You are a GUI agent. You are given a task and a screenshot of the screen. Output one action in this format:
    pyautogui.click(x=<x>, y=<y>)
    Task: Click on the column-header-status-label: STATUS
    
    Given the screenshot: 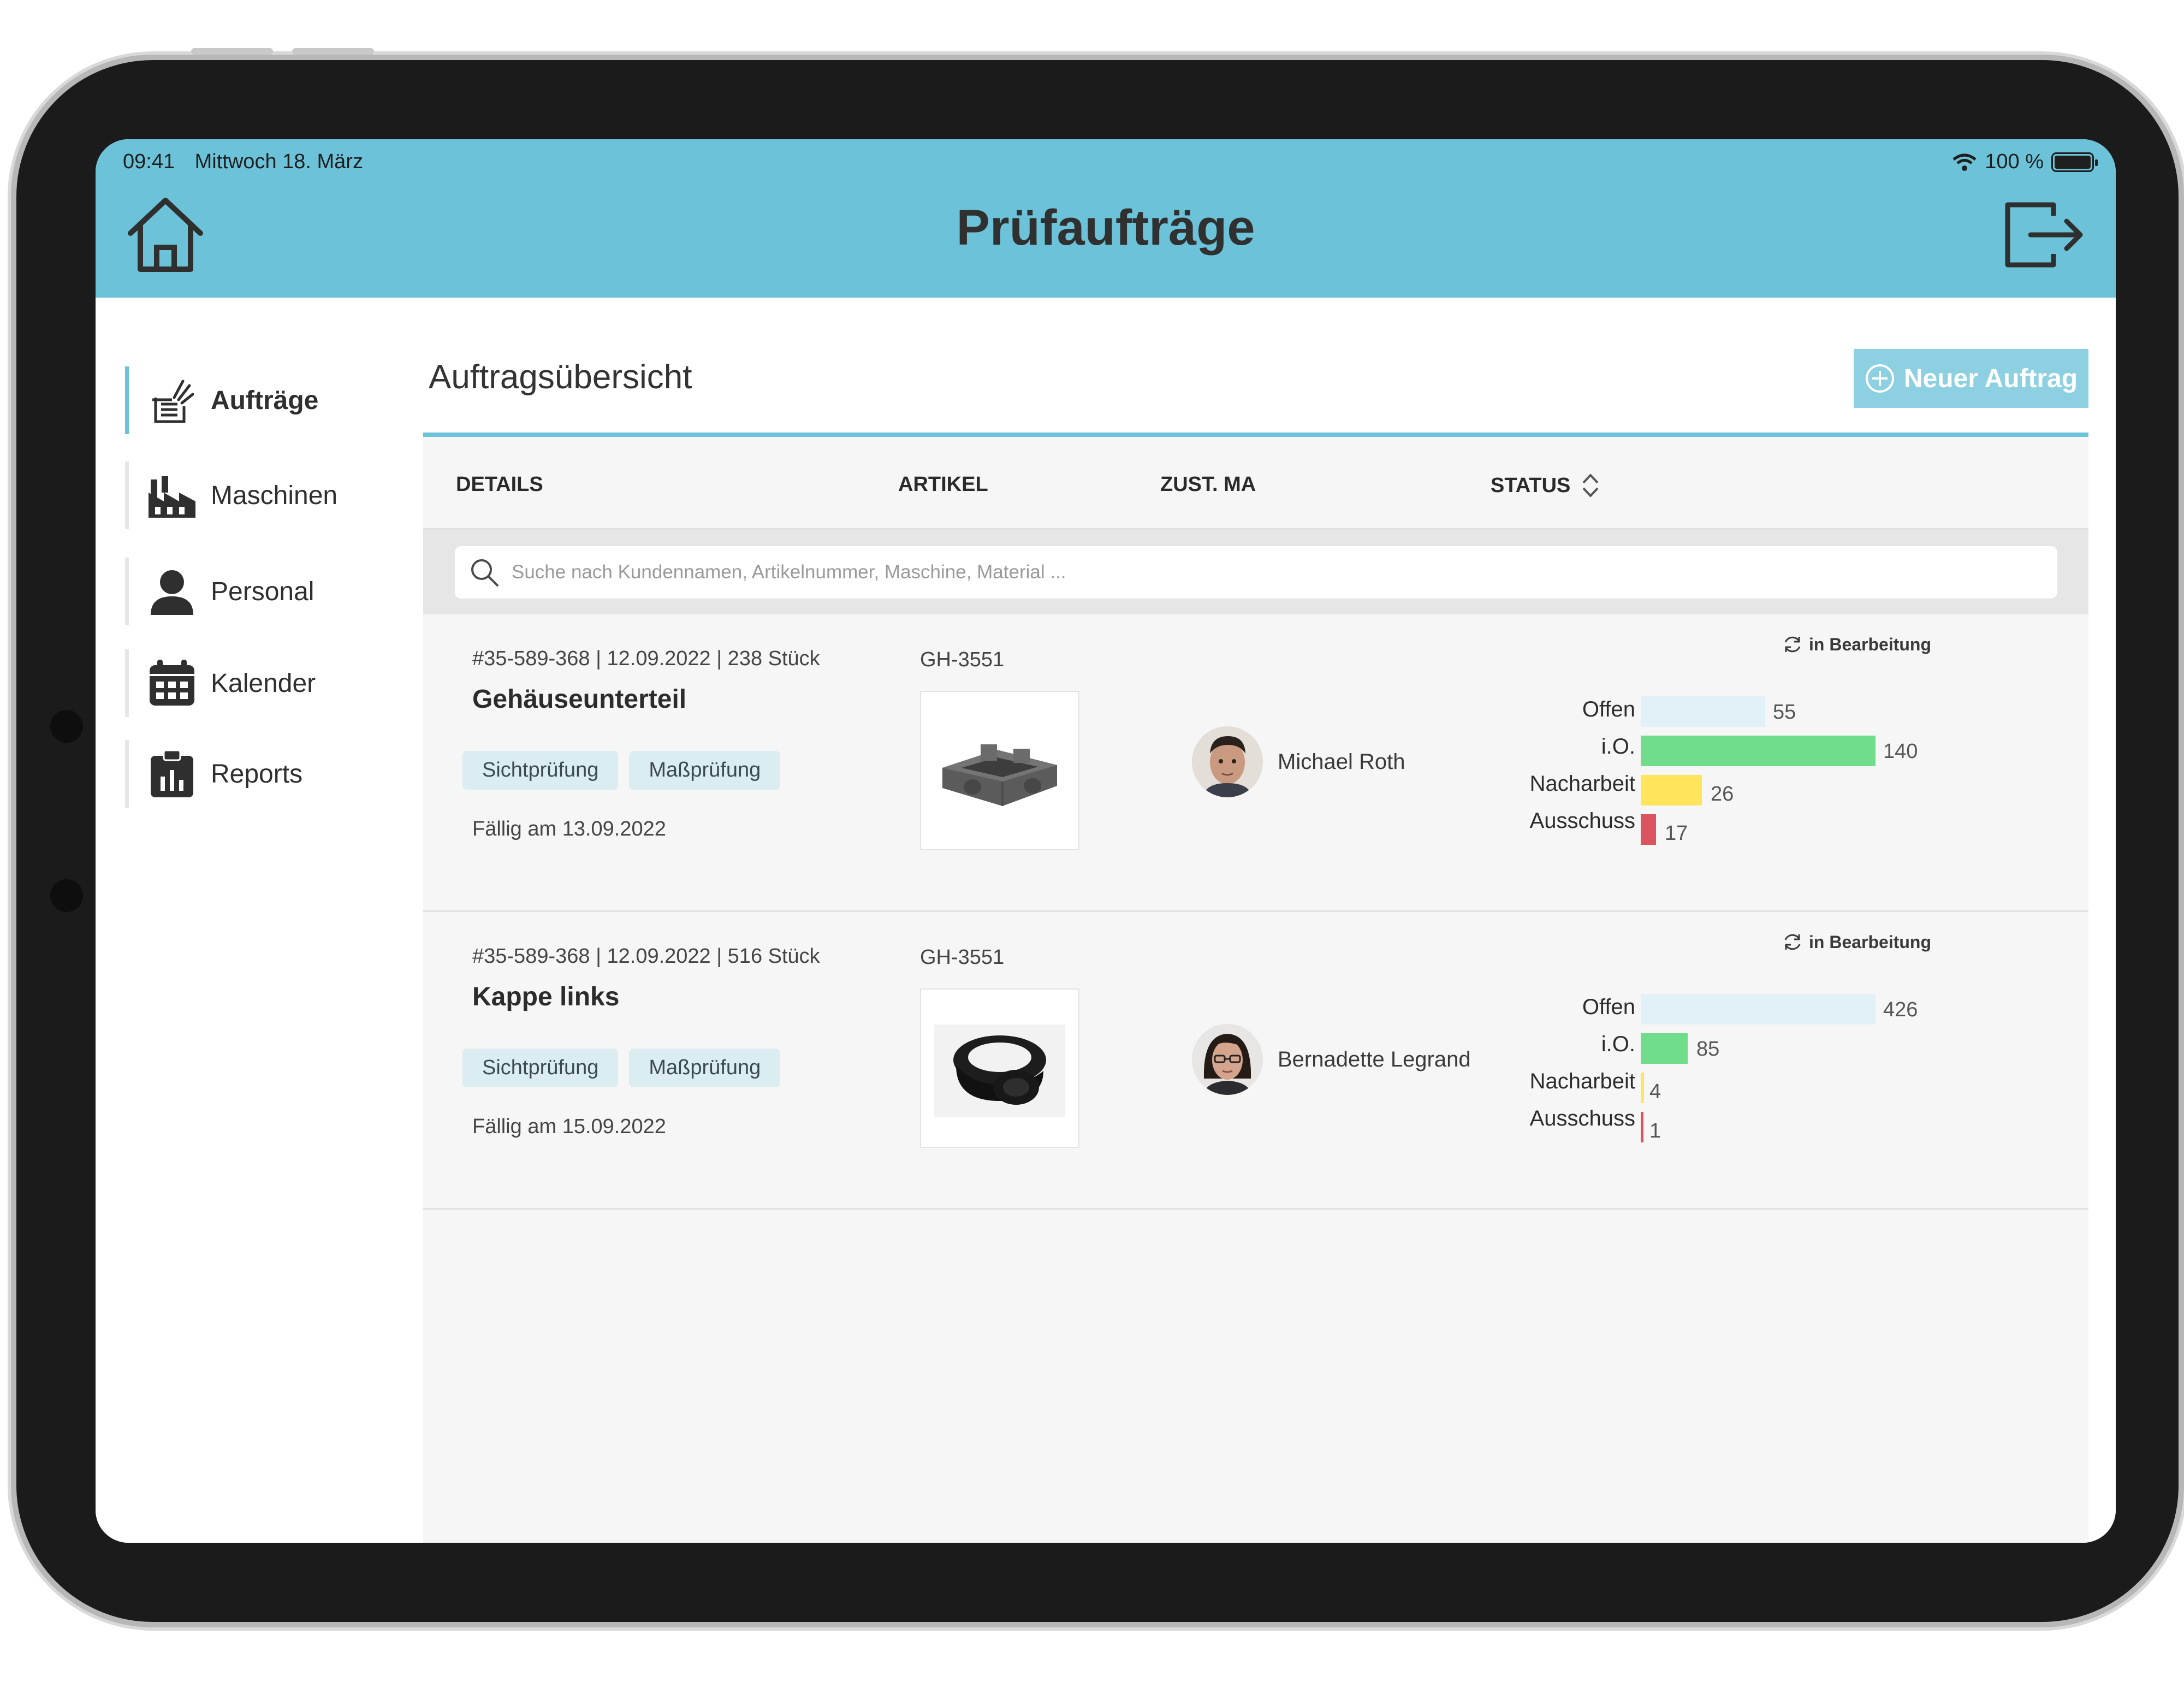 What is the action you would take?
    pyautogui.click(x=1531, y=485)
    